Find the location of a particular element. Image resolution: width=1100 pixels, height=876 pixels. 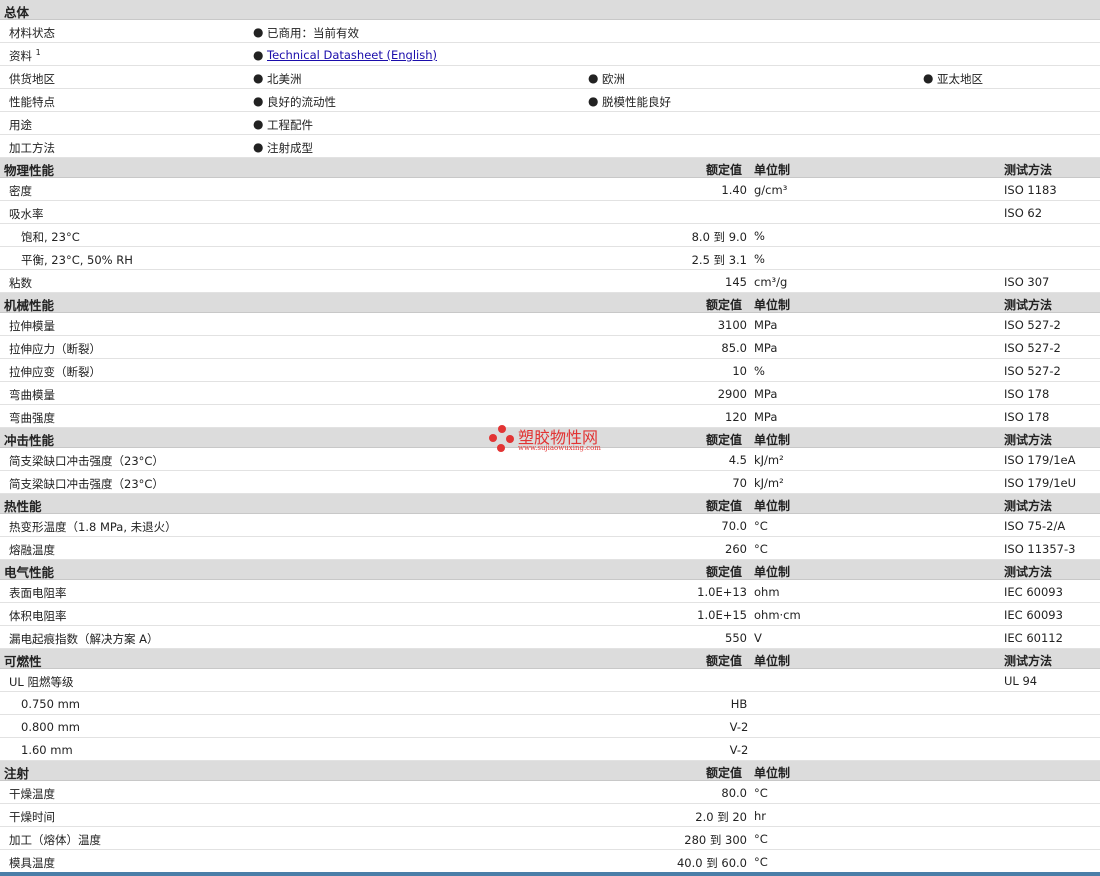

test-method: ISO 75-2/A is located at coordinates (1035, 526).